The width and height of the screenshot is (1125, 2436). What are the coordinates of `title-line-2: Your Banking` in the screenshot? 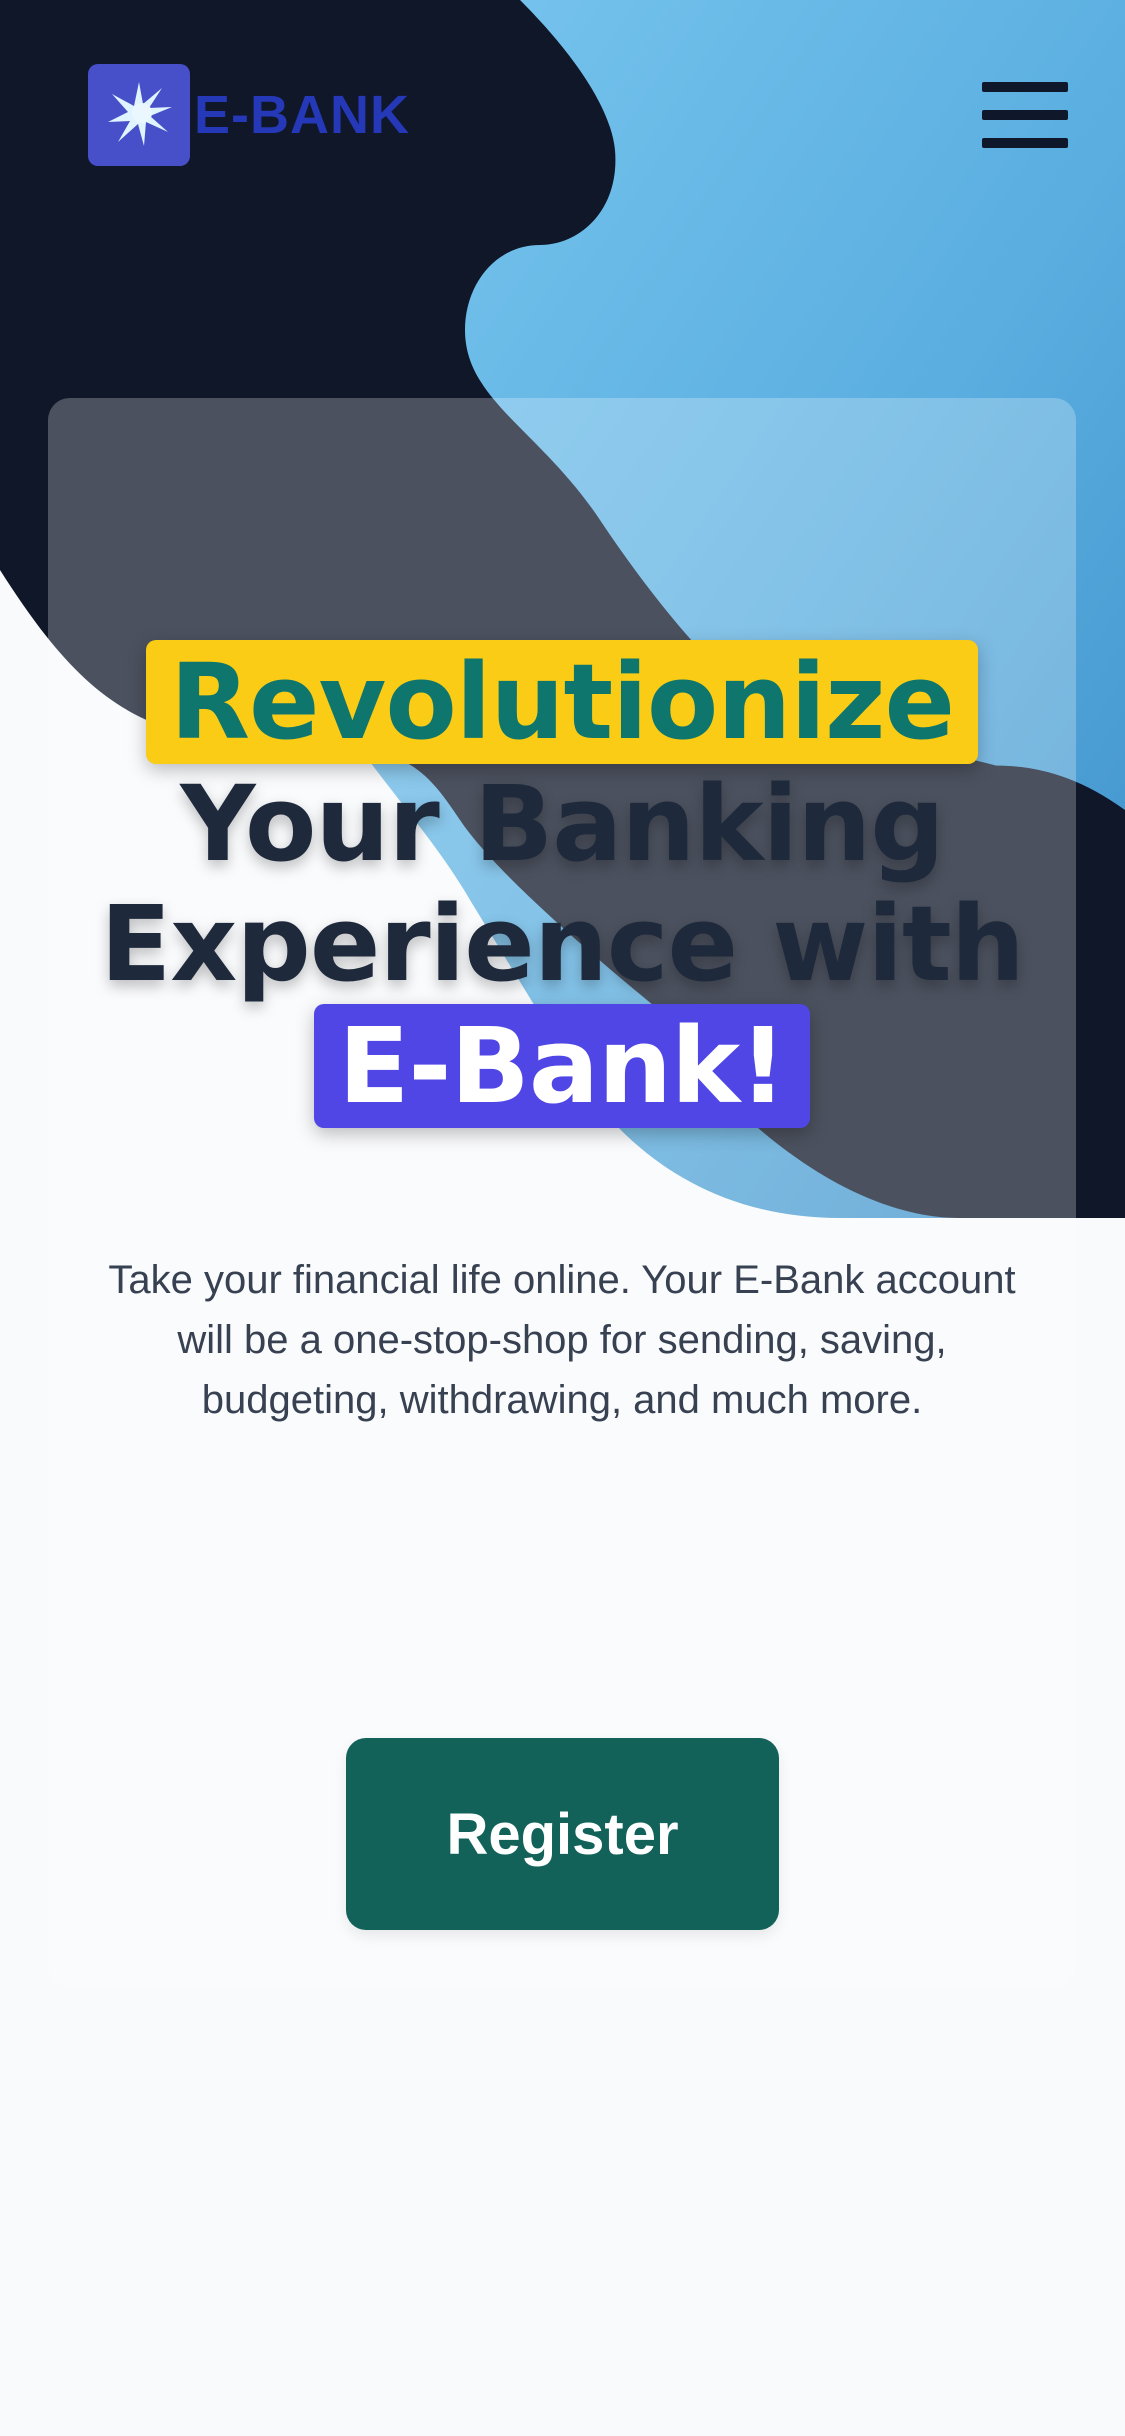 It's located at (562, 824).